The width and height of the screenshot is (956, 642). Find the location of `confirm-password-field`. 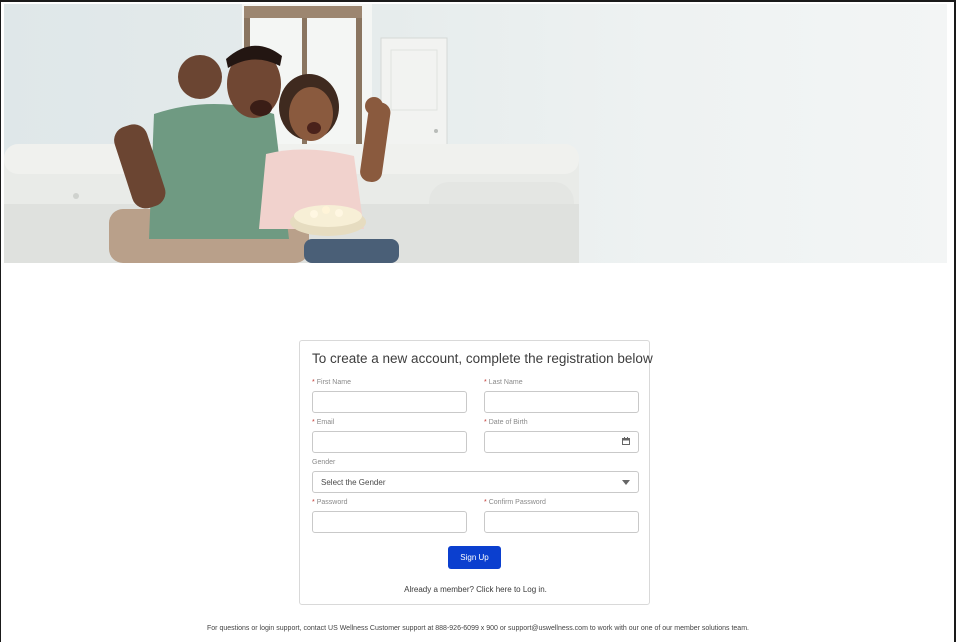

confirm-password-field is located at coordinates (561, 522).